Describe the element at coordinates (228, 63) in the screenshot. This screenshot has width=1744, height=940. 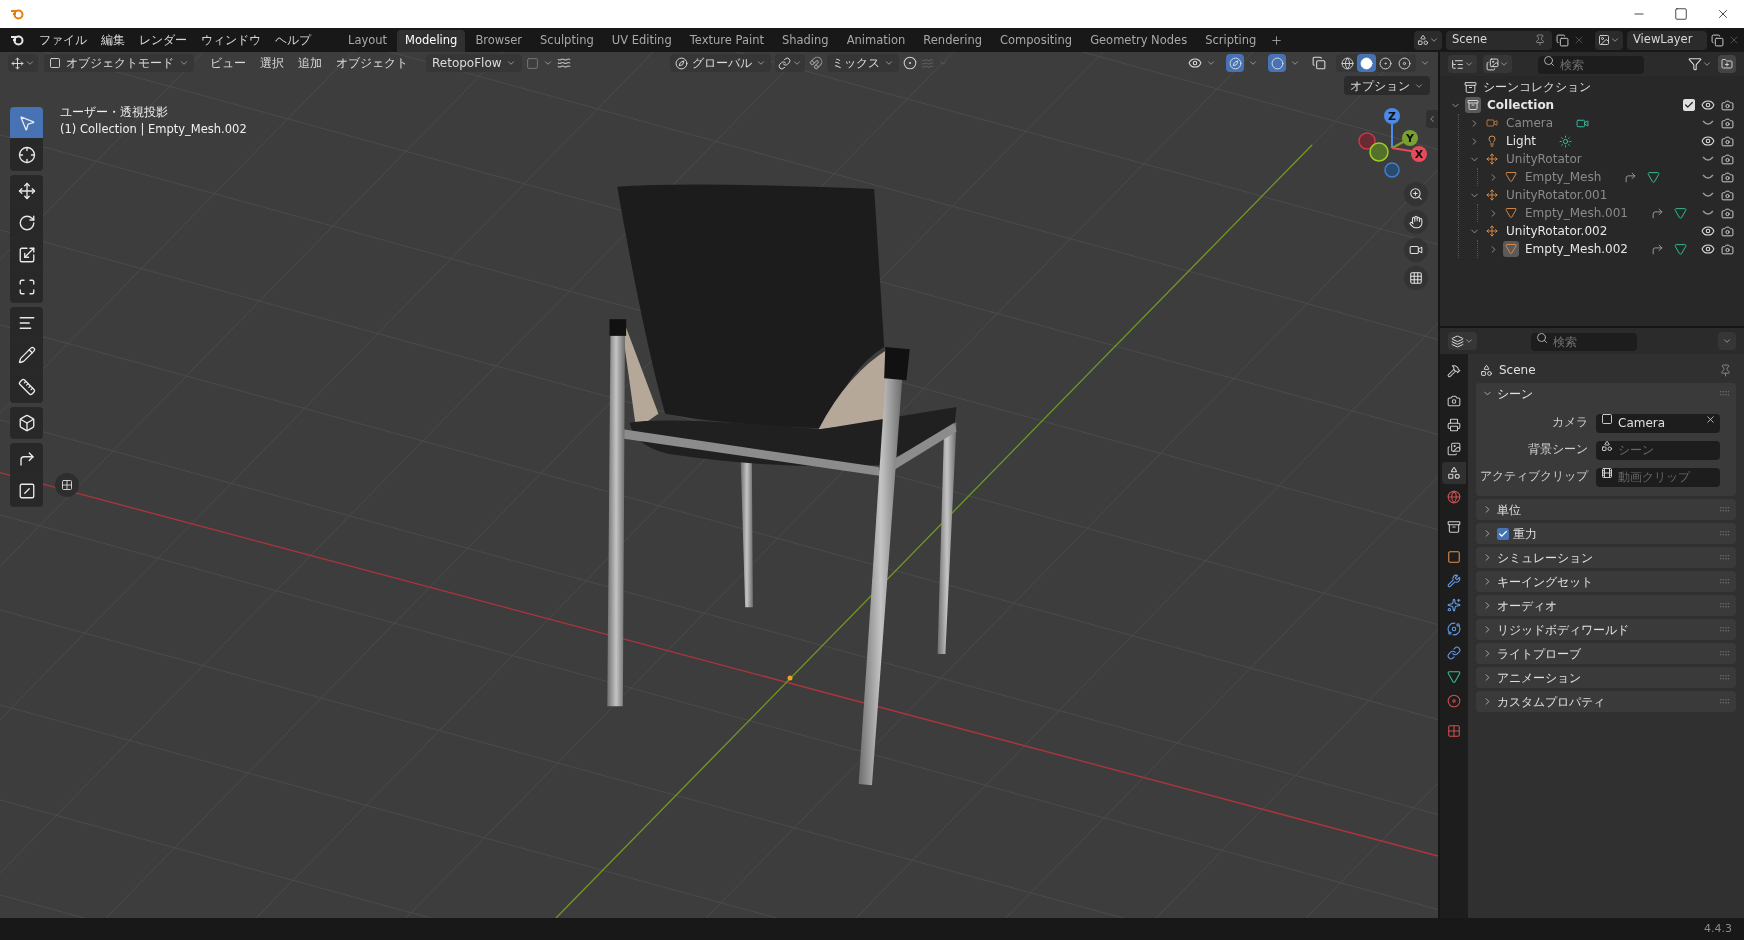
I see `menu-item: ビュー` at that location.